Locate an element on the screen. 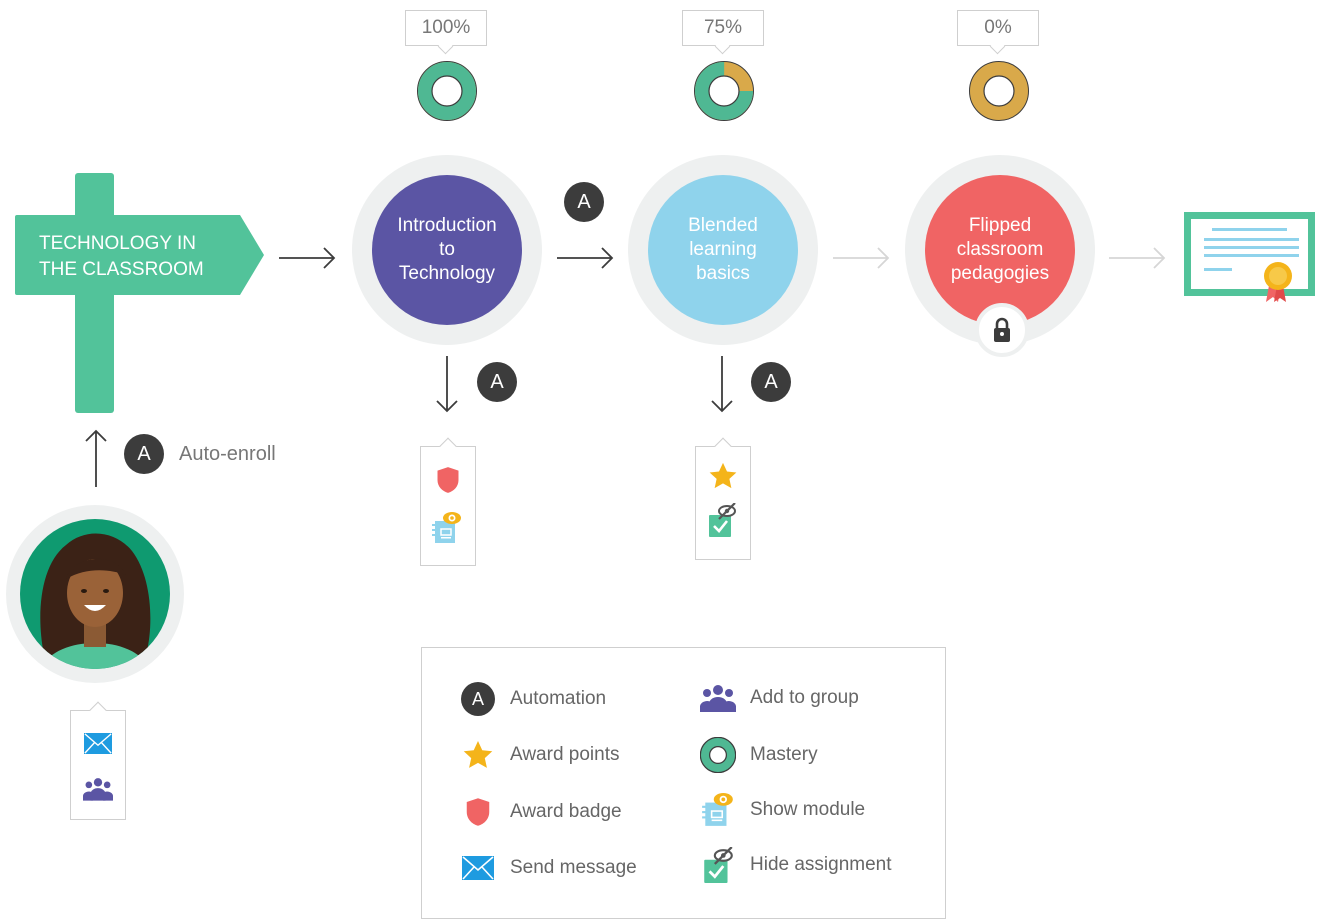 This screenshot has width=1319, height=919. legend-item-add-to-group: Add to group is located at coordinates (779, 698).